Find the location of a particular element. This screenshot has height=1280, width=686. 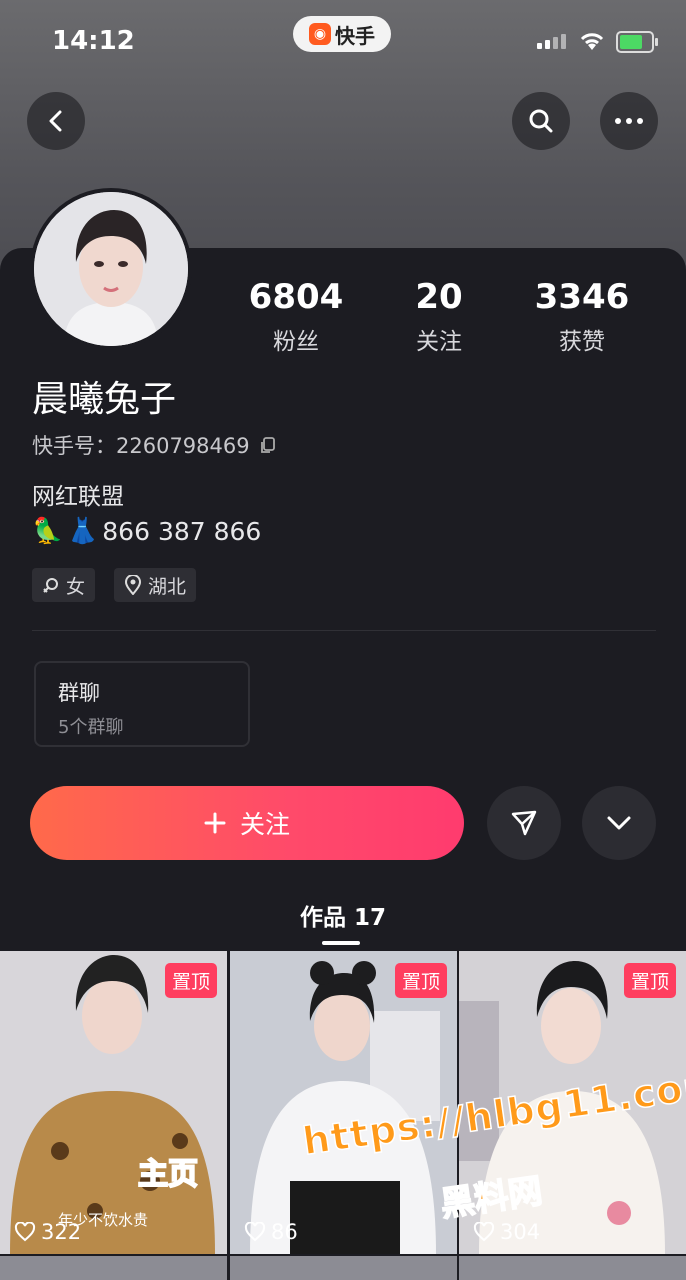

wifi-icon is located at coordinates (592, 41).